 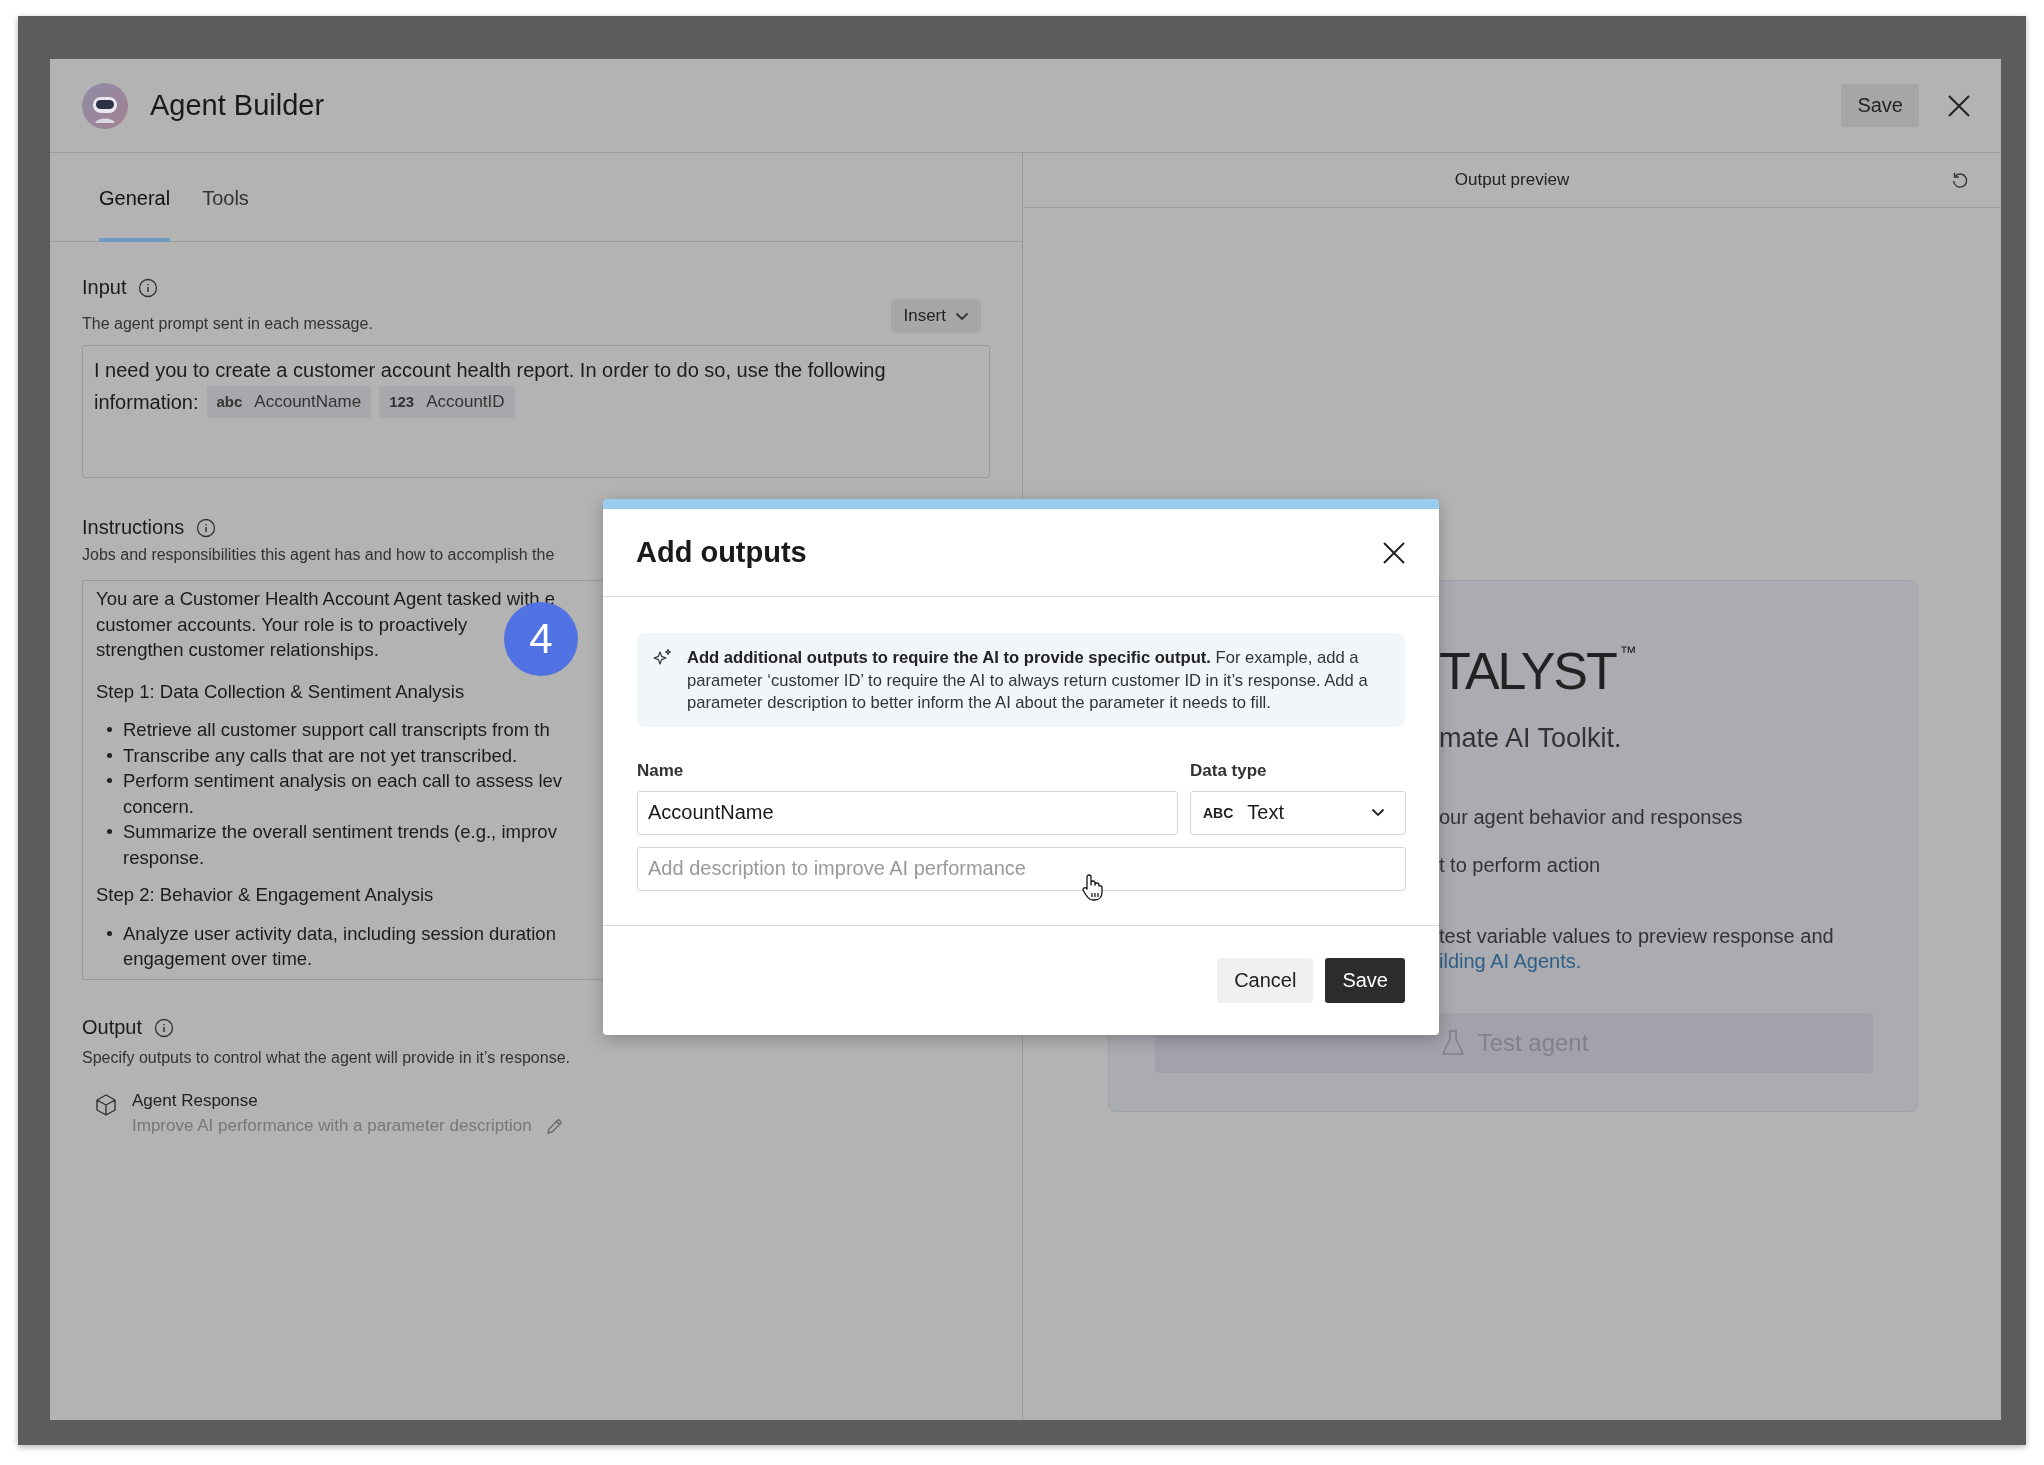 I want to click on trademark-mark: ™, so click(x=1628, y=653).